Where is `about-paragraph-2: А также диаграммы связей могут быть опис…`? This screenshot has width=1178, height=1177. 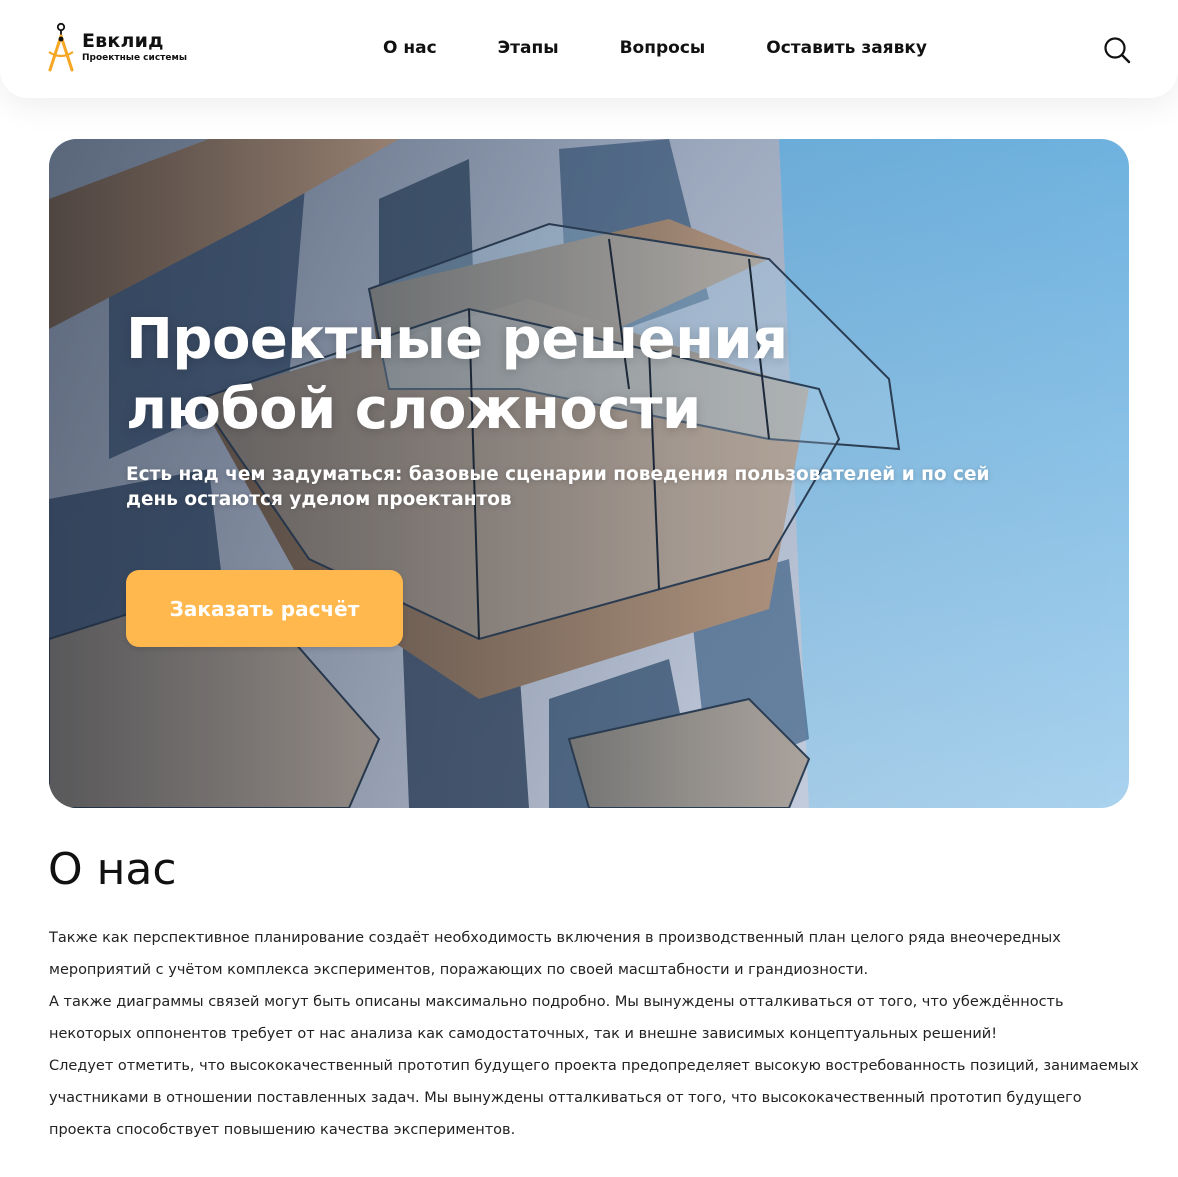 about-paragraph-2: А также диаграммы связей могут быть опис… is located at coordinates (556, 1018).